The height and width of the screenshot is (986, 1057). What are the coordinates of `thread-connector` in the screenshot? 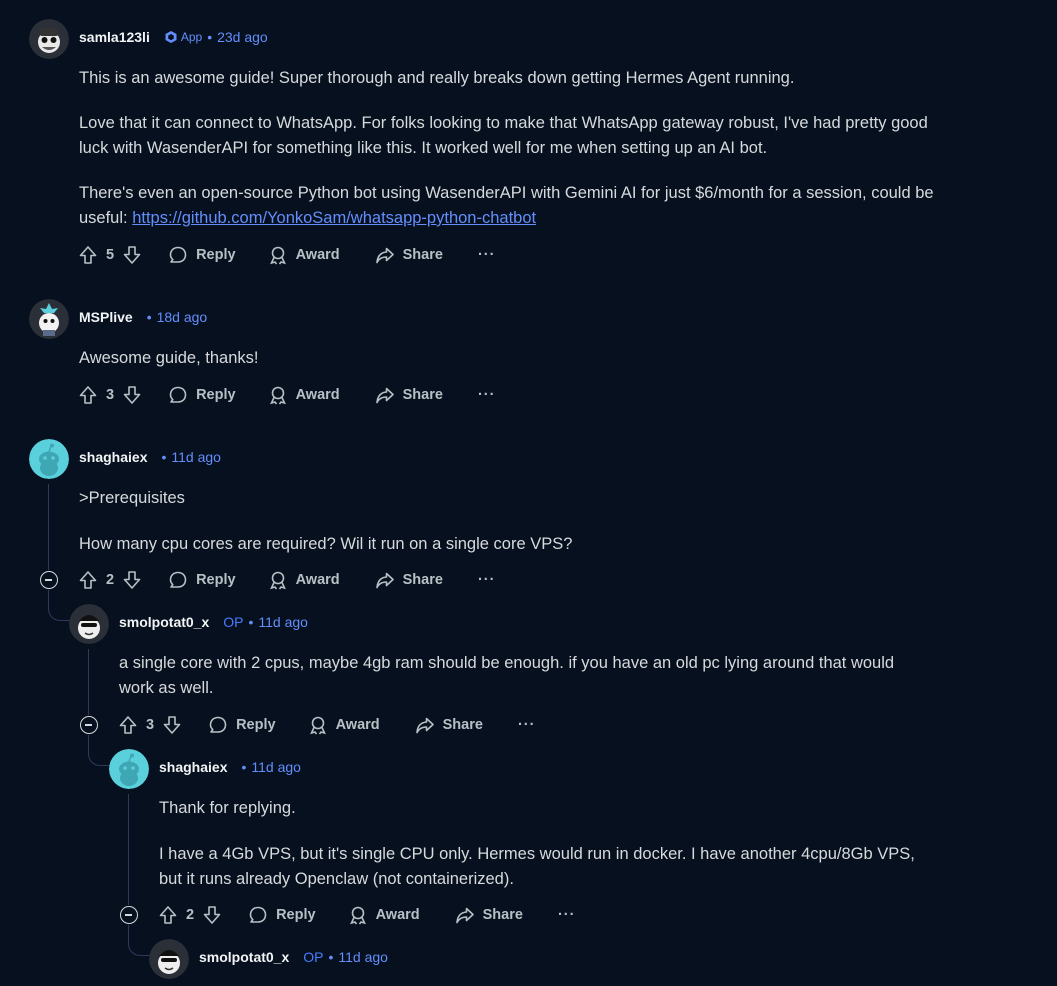 It's located at (139, 940).